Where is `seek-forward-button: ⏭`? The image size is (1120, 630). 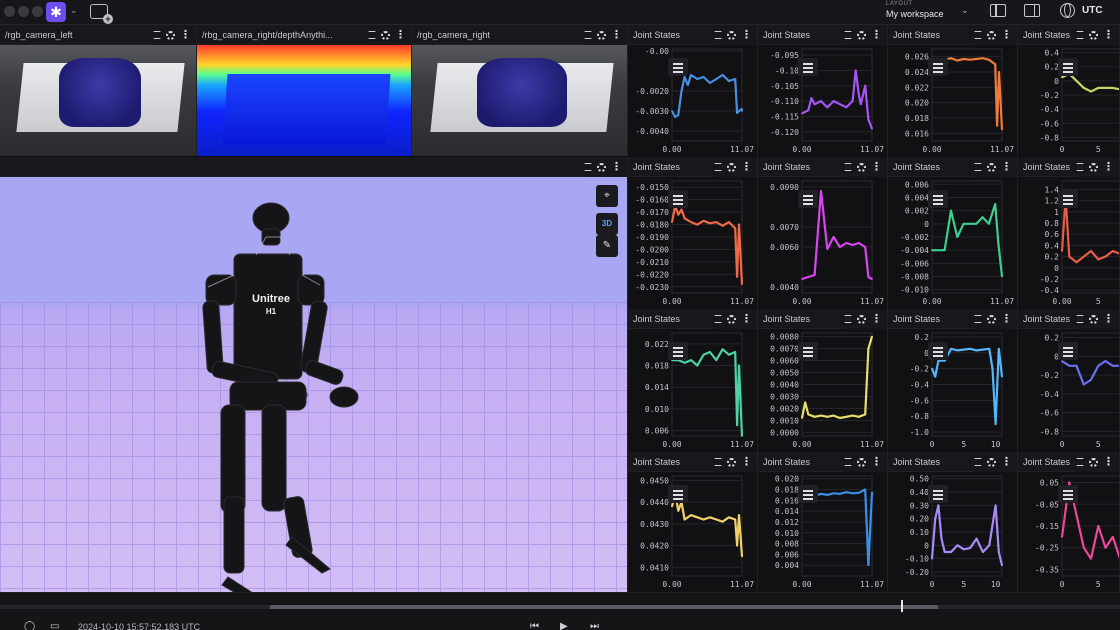 seek-forward-button: ⏭ is located at coordinates (594, 625).